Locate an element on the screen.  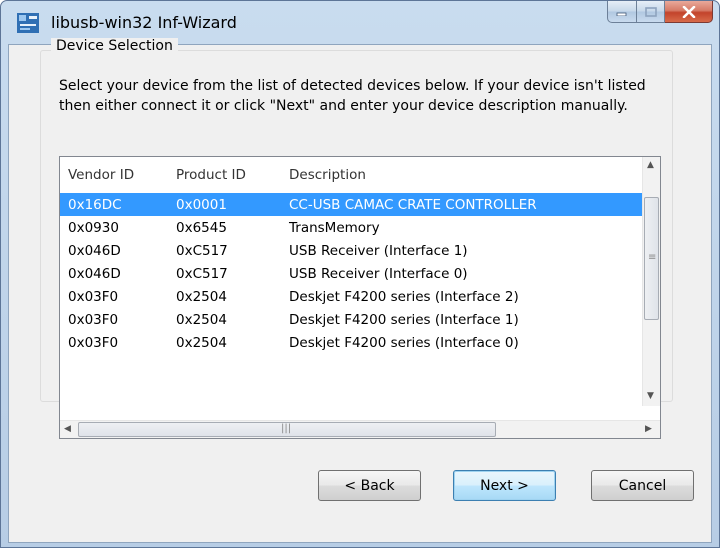
scroll-right-arrow-icon: ▶ is located at coordinates (648, 429).